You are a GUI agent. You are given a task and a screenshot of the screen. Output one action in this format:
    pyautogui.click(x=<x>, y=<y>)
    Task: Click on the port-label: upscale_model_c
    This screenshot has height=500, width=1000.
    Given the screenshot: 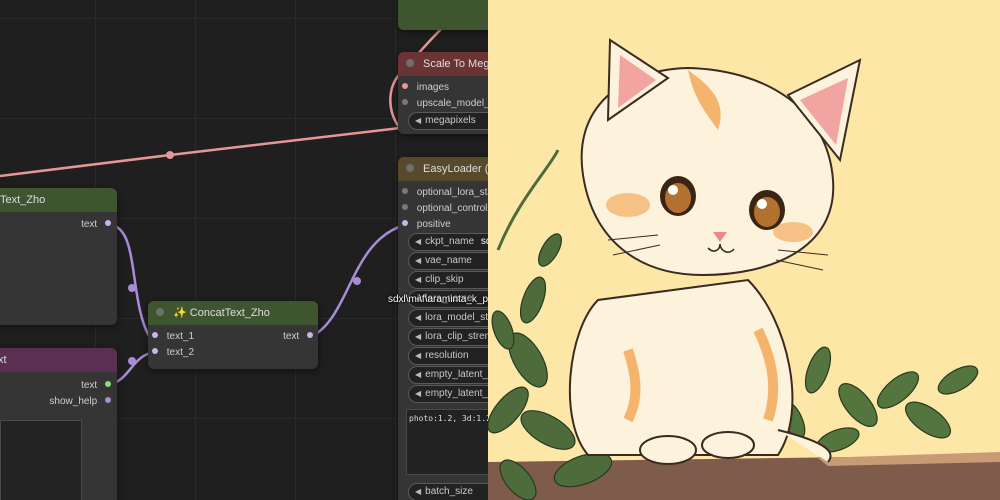 What is the action you would take?
    pyautogui.click(x=452, y=103)
    